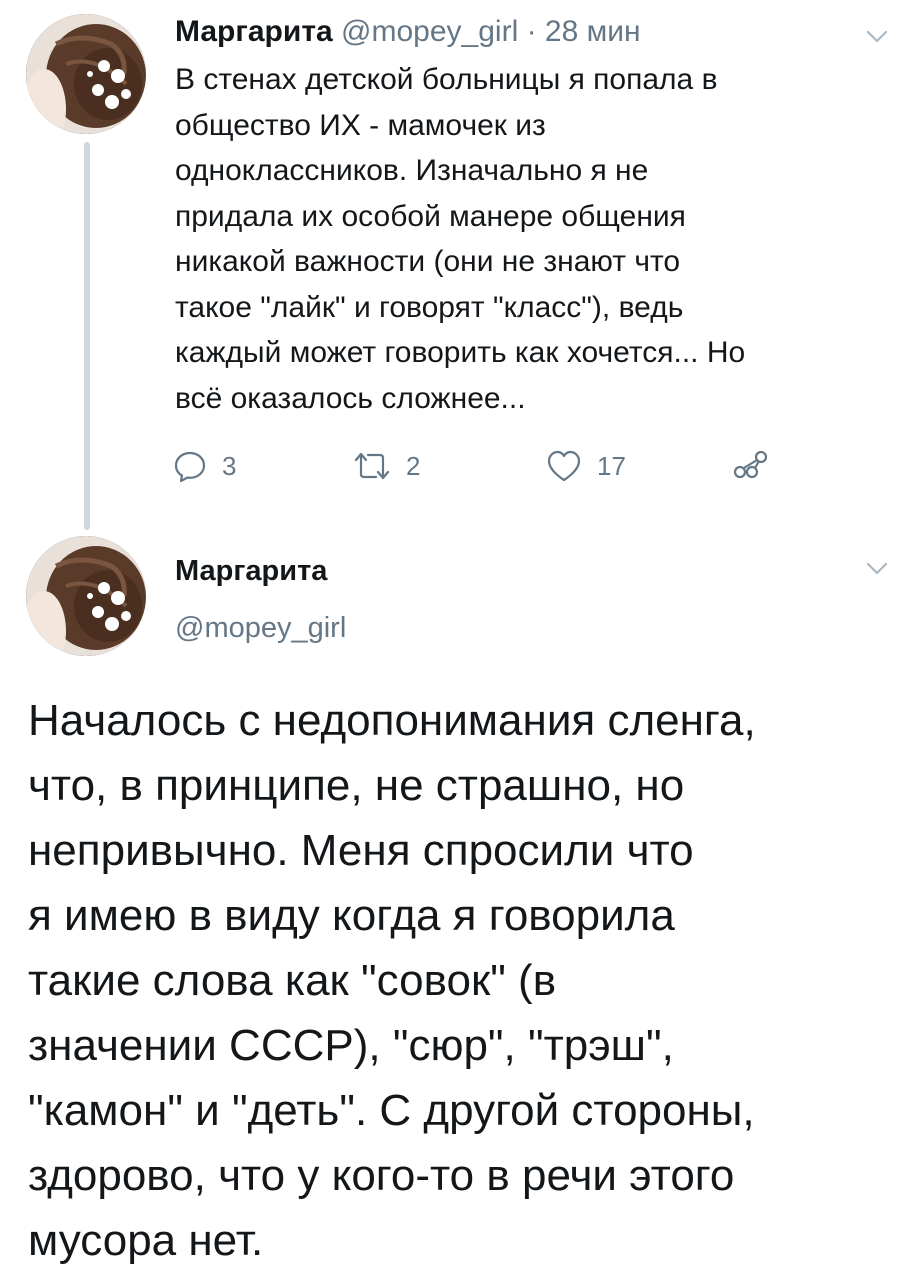 The image size is (919, 1279). Describe the element at coordinates (564, 466) in the screenshot. I see `heart-icon` at that location.